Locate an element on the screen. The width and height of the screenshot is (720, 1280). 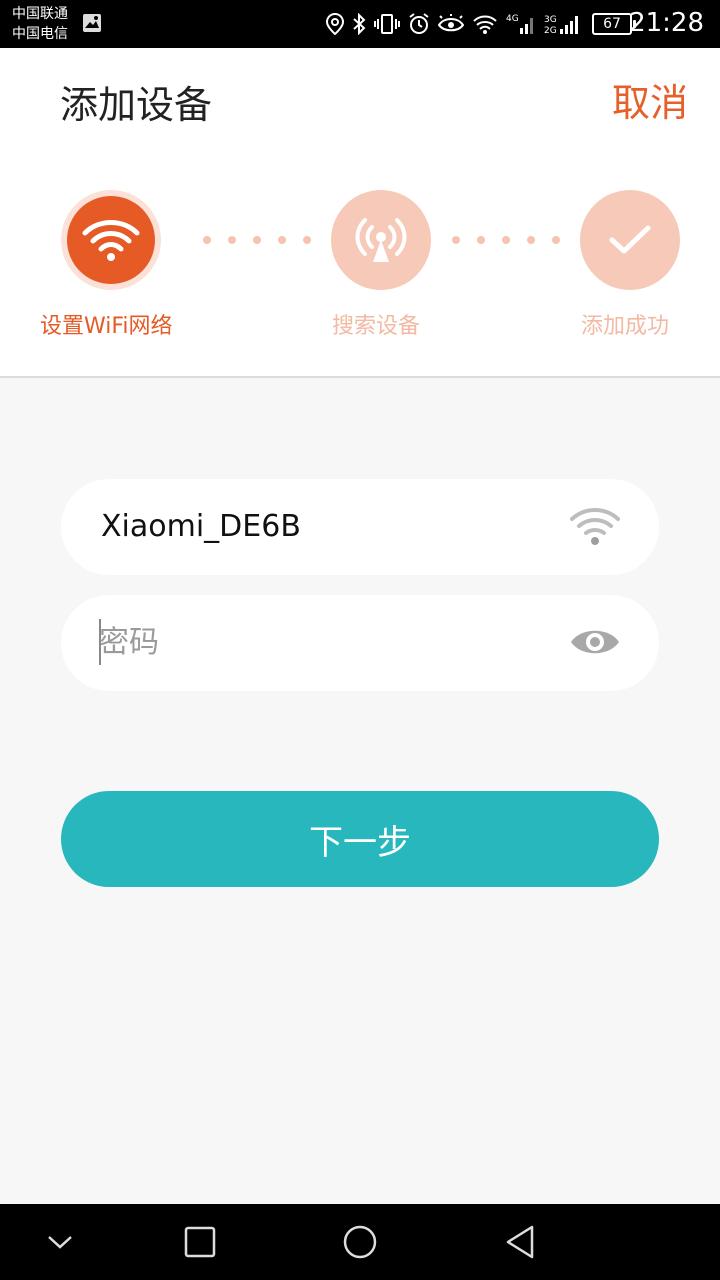
wifi-signal-icon is located at coordinates (595, 526).